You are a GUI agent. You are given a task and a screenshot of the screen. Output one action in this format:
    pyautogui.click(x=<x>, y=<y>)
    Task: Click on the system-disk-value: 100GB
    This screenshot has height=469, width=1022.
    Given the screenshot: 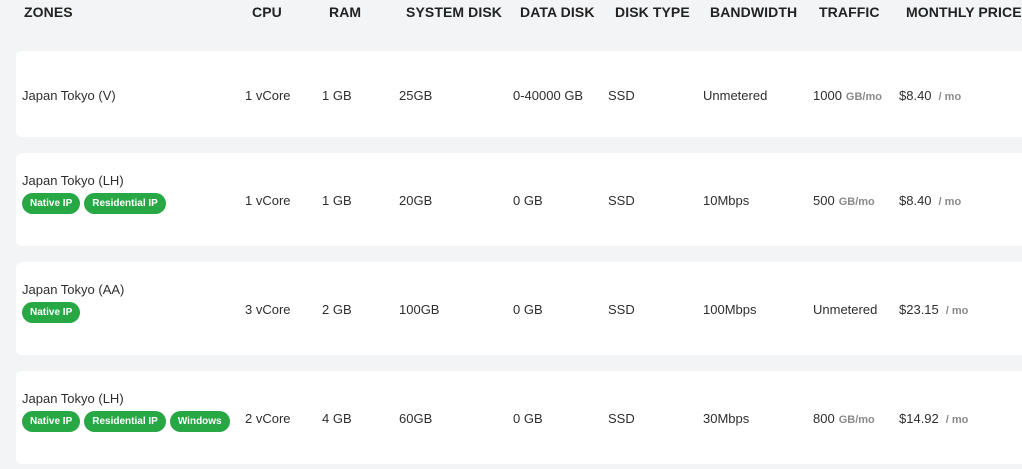 What is the action you would take?
    pyautogui.click(x=419, y=309)
    